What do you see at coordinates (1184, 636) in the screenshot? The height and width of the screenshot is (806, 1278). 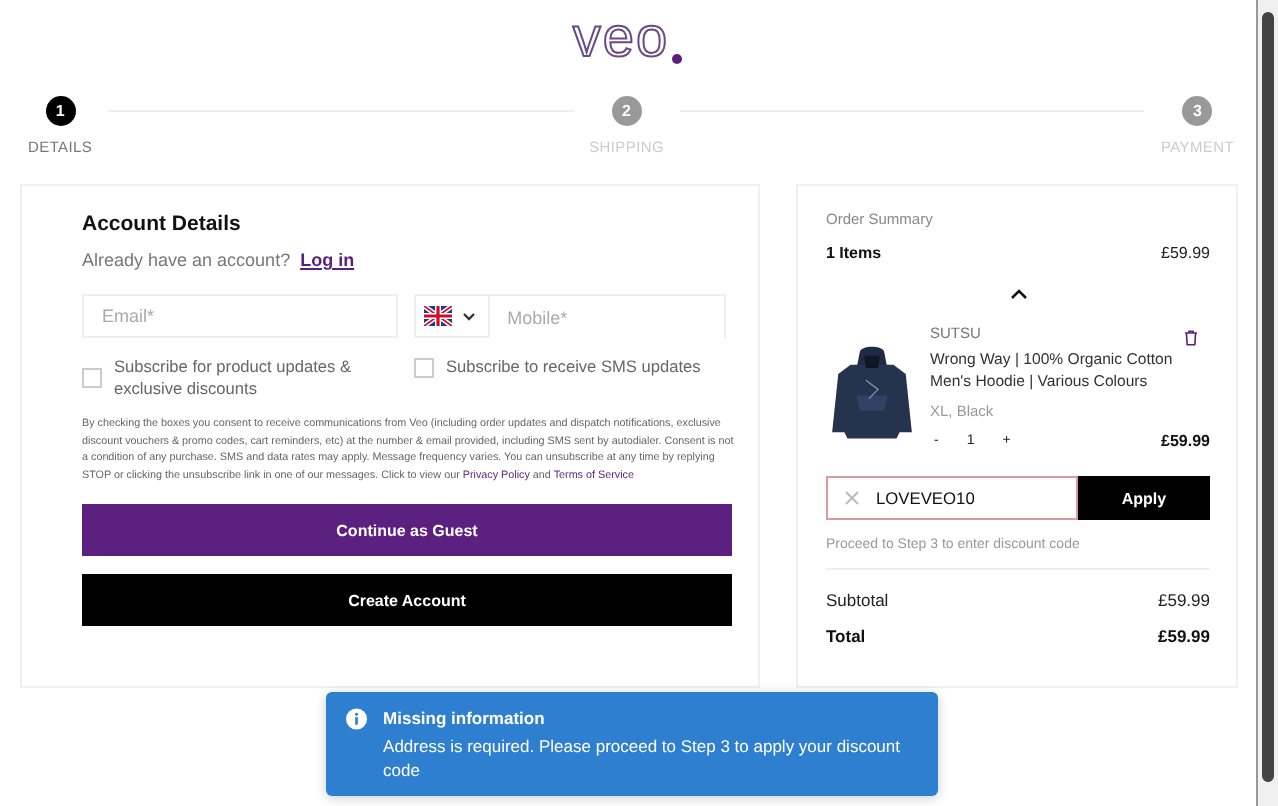 I see `total-value: £59.99` at bounding box center [1184, 636].